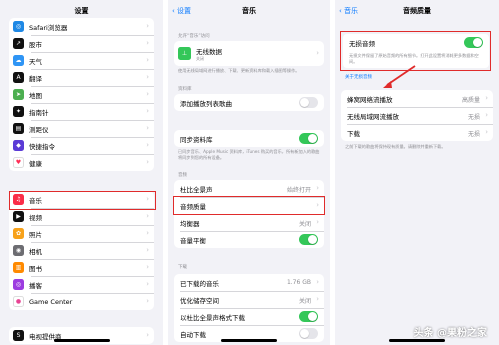  Describe the element at coordinates (18, 43) in the screenshot. I see `stocks-icon: ↗` at that location.